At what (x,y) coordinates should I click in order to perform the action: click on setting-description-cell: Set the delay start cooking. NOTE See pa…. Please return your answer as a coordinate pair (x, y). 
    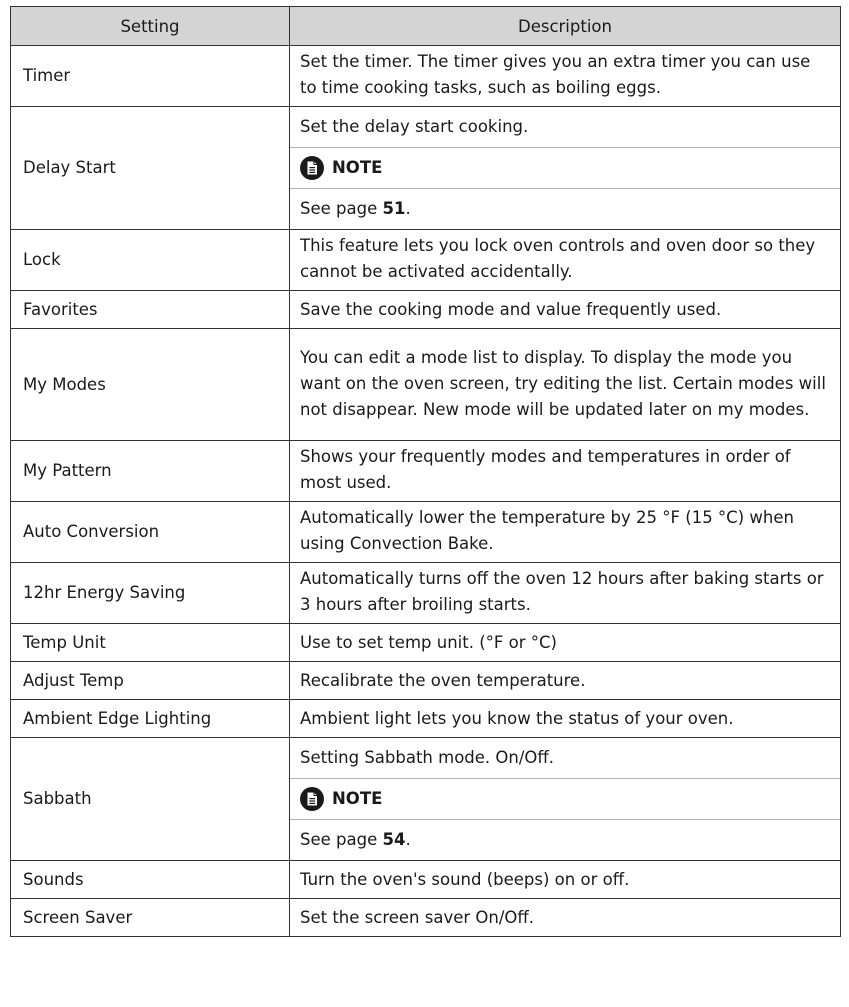
    Looking at the image, I should click on (565, 168).